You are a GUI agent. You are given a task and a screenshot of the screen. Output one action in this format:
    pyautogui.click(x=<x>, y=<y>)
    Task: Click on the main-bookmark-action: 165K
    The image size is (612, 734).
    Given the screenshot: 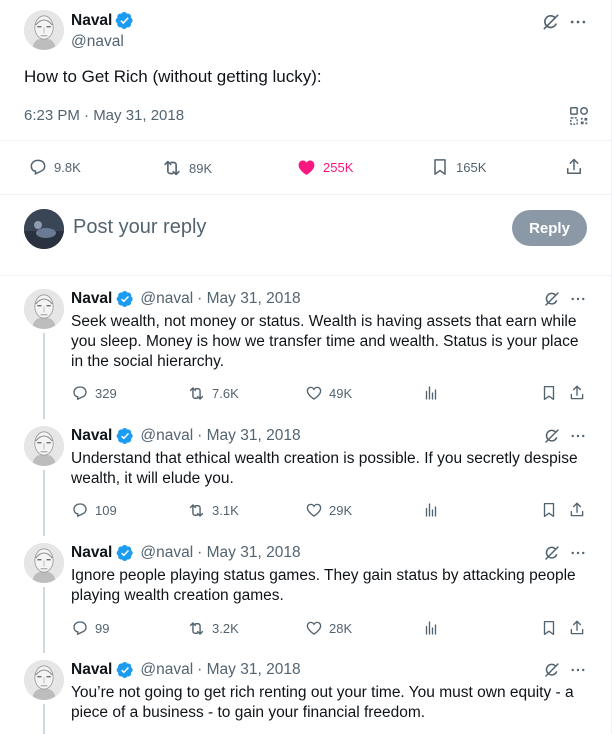 What is the action you would take?
    pyautogui.click(x=458, y=167)
    